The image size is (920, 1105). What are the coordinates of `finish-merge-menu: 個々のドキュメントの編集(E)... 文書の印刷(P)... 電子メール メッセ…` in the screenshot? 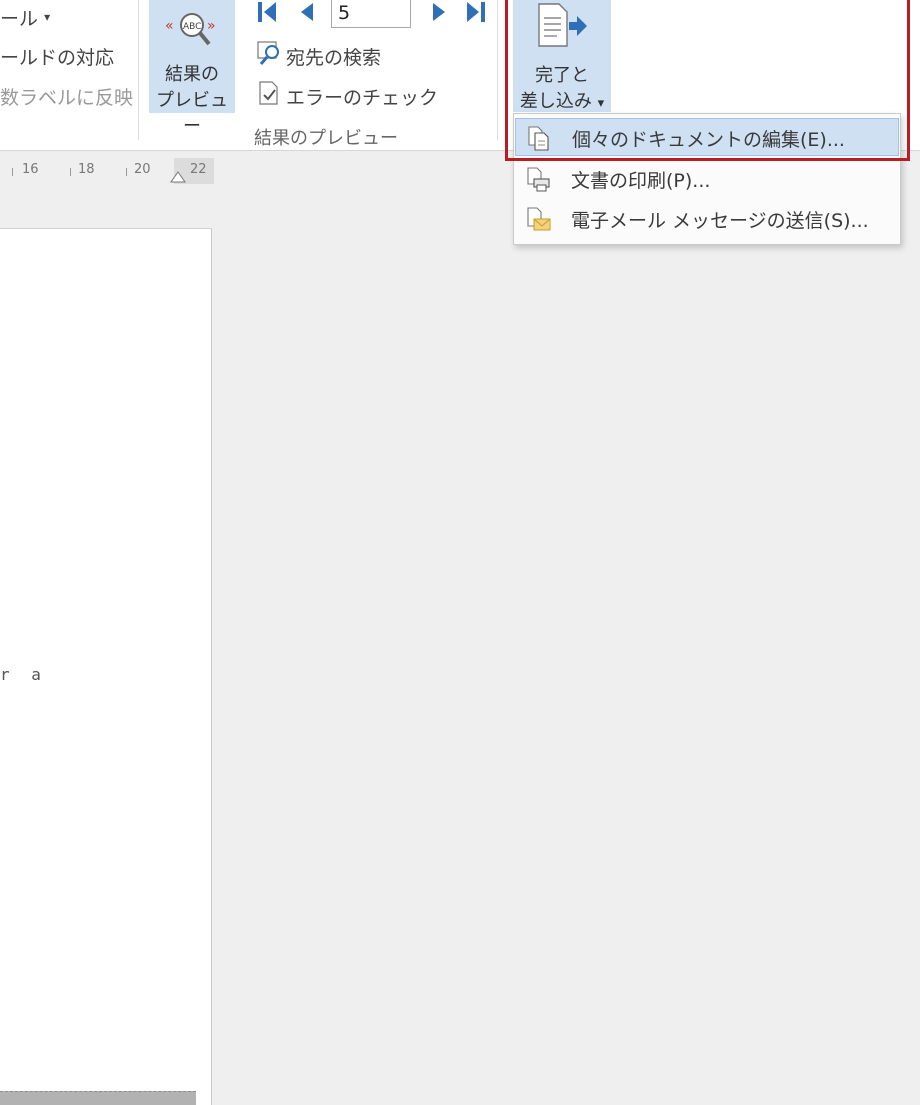 It's located at (707, 179).